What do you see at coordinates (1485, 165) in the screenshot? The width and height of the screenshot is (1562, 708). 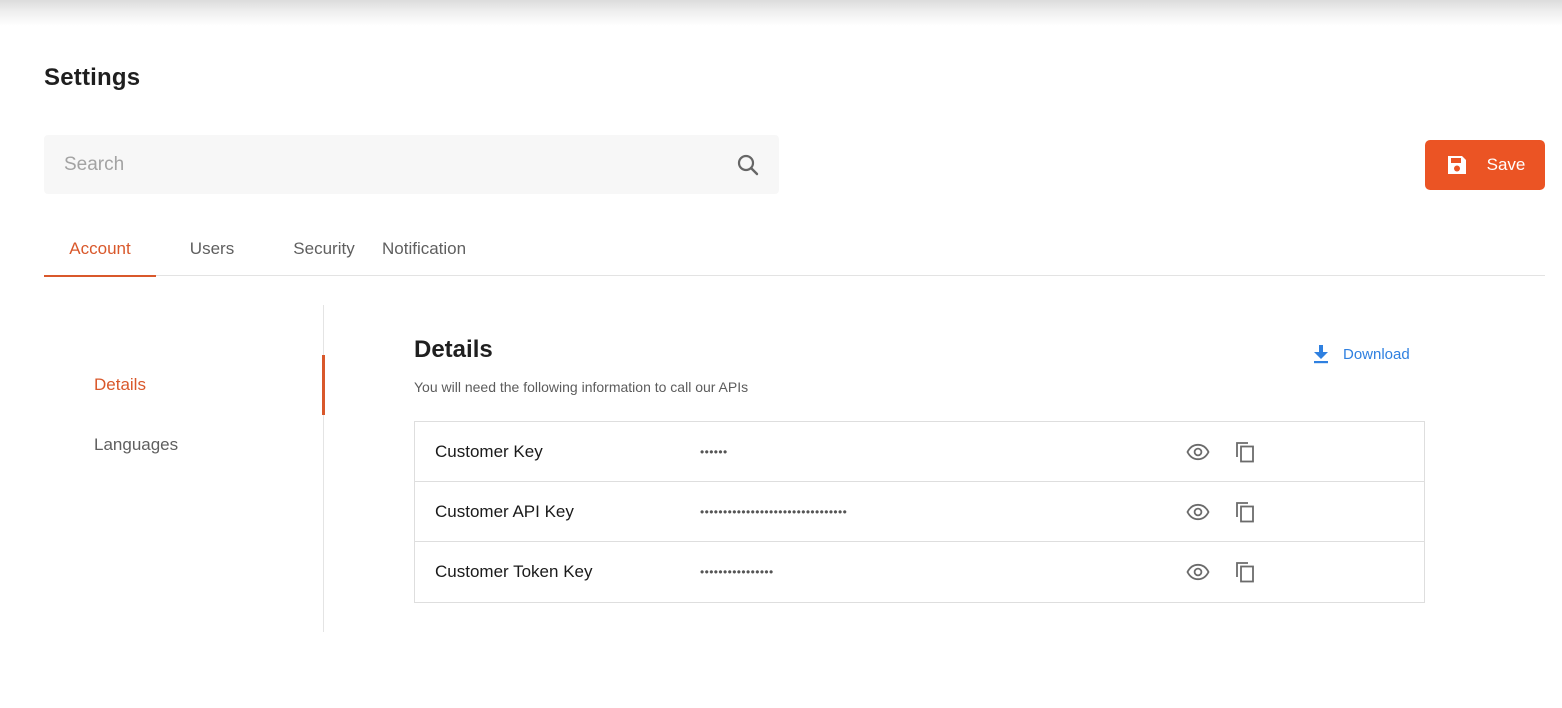 I see `save-button: Save` at bounding box center [1485, 165].